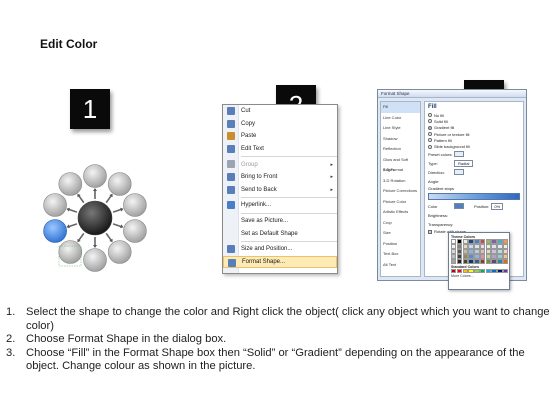  Describe the element at coordinates (280, 233) in the screenshot. I see `menu-item-set-as-default-shape: Set as Default Shape` at that location.